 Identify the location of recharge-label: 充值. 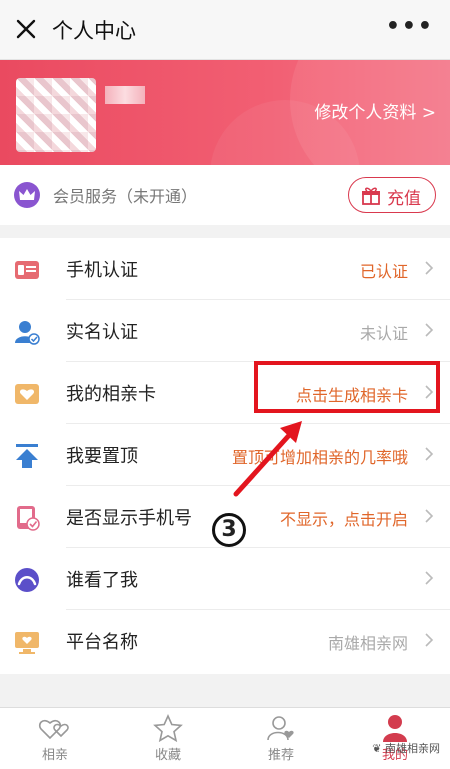
(404, 199).